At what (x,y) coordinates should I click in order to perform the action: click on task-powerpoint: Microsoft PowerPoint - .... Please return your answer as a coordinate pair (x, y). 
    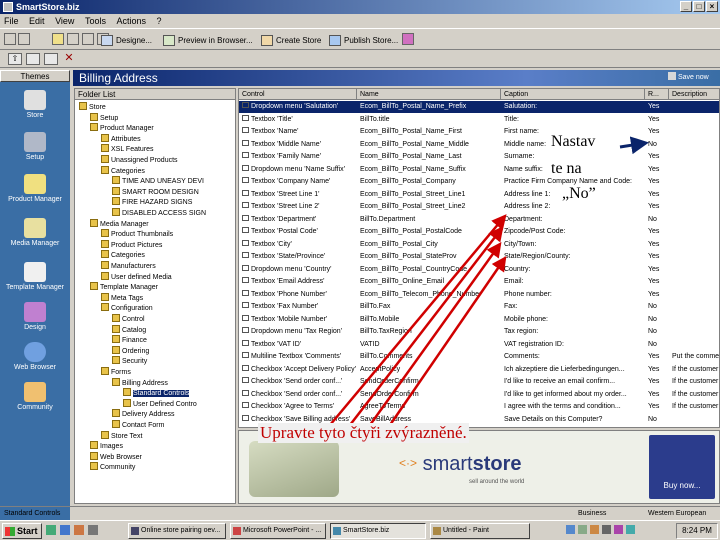
    Looking at the image, I should click on (278, 531).